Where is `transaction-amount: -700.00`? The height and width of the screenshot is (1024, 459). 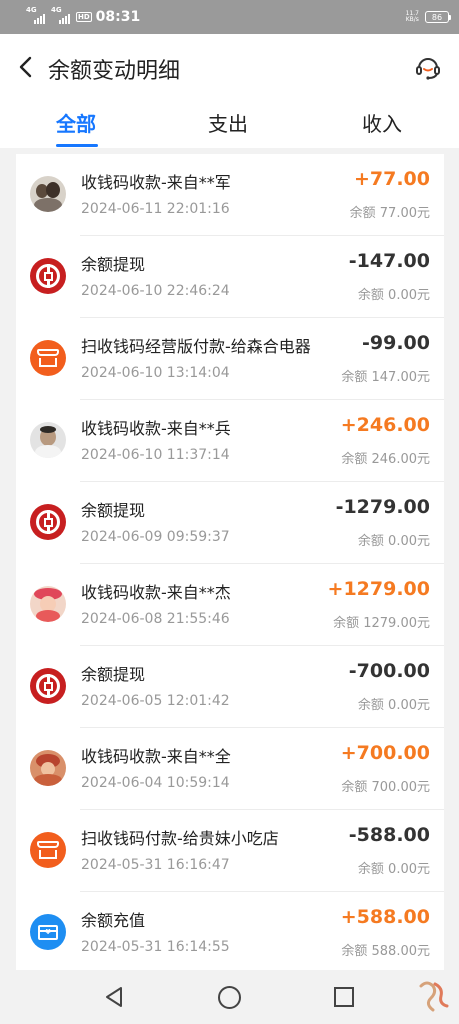
transaction-amount: -700.00 is located at coordinates (389, 671).